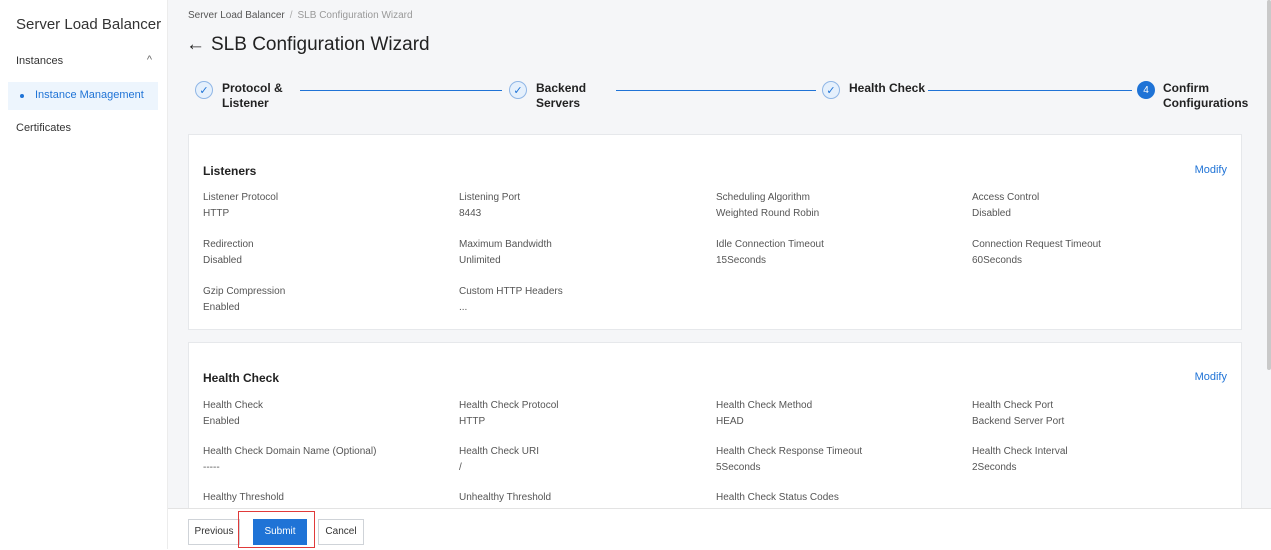  What do you see at coordinates (243, 497) in the screenshot?
I see `field-healthy-threshold: Healthy Threshold` at bounding box center [243, 497].